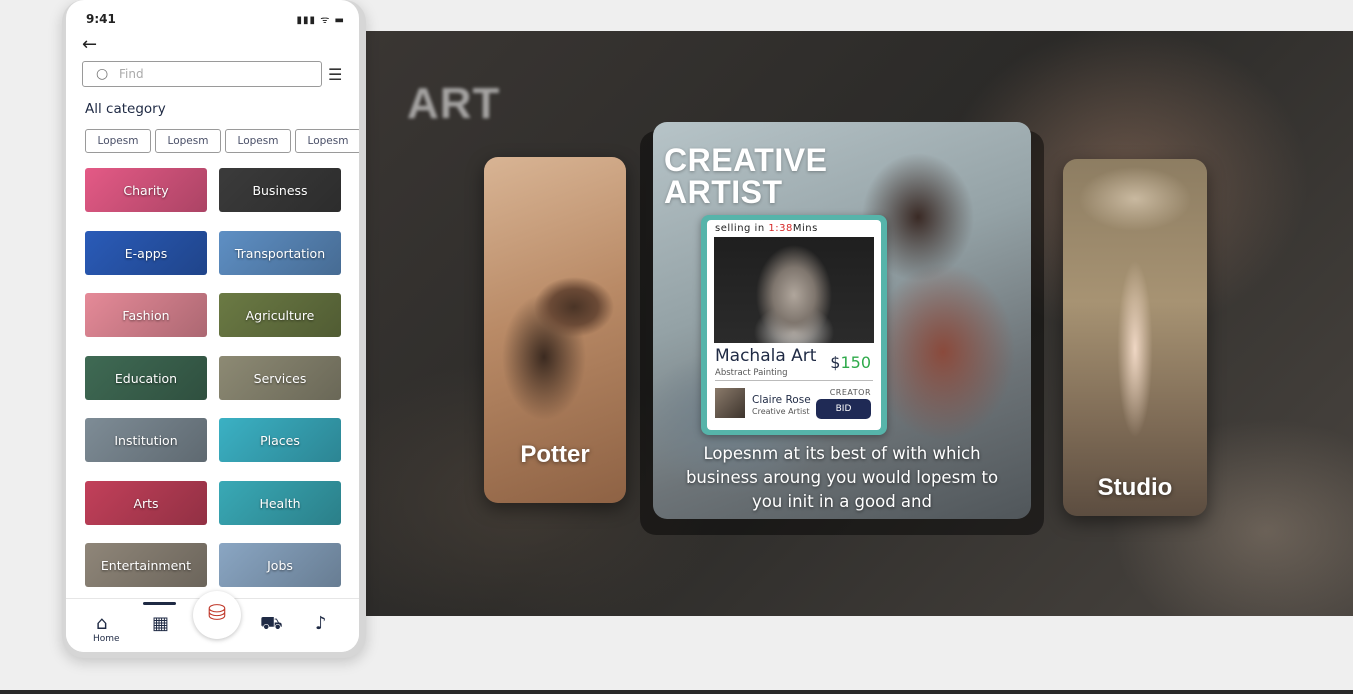  I want to click on category-tile: Arts, so click(146, 503).